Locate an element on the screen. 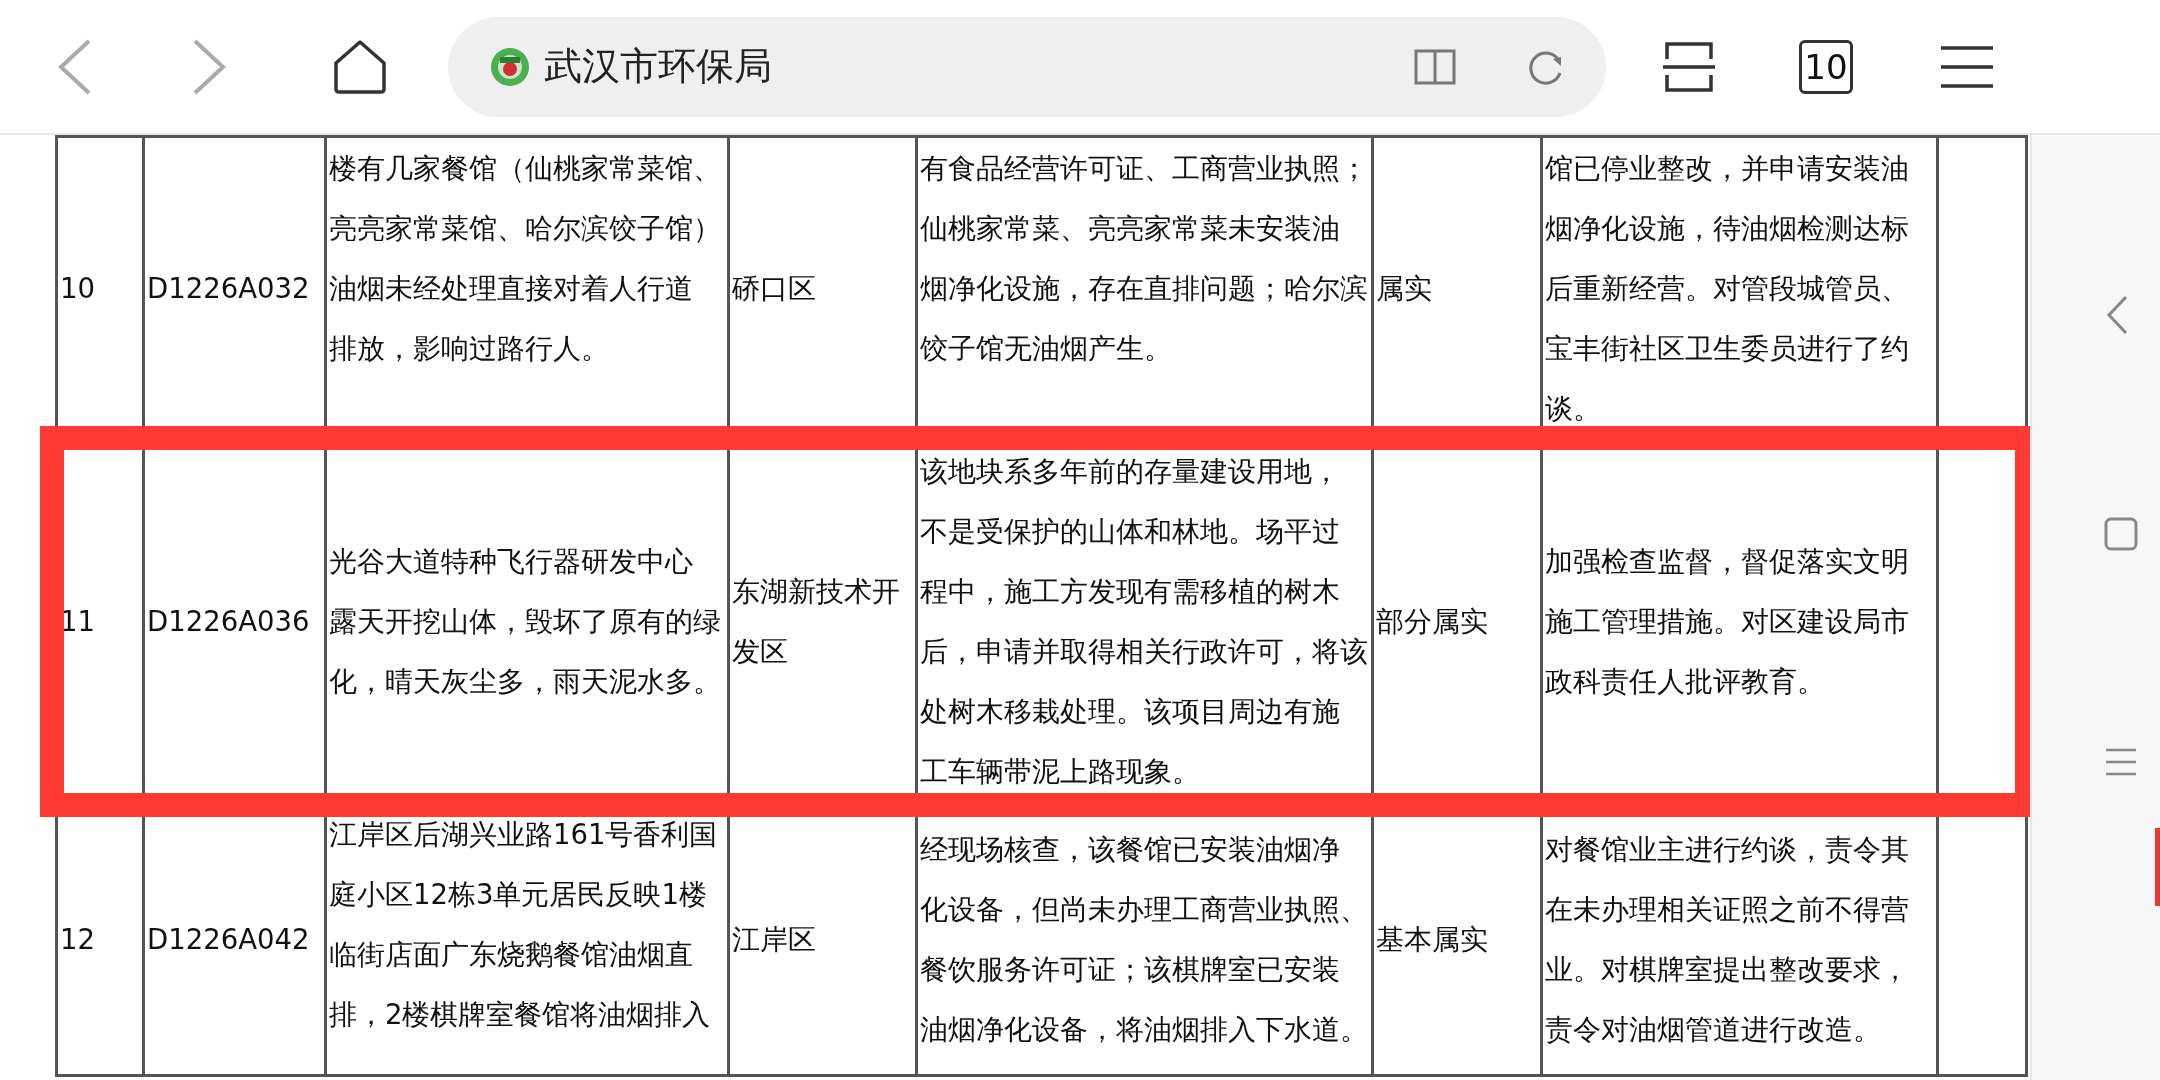  square-icon is located at coordinates (2121, 534).